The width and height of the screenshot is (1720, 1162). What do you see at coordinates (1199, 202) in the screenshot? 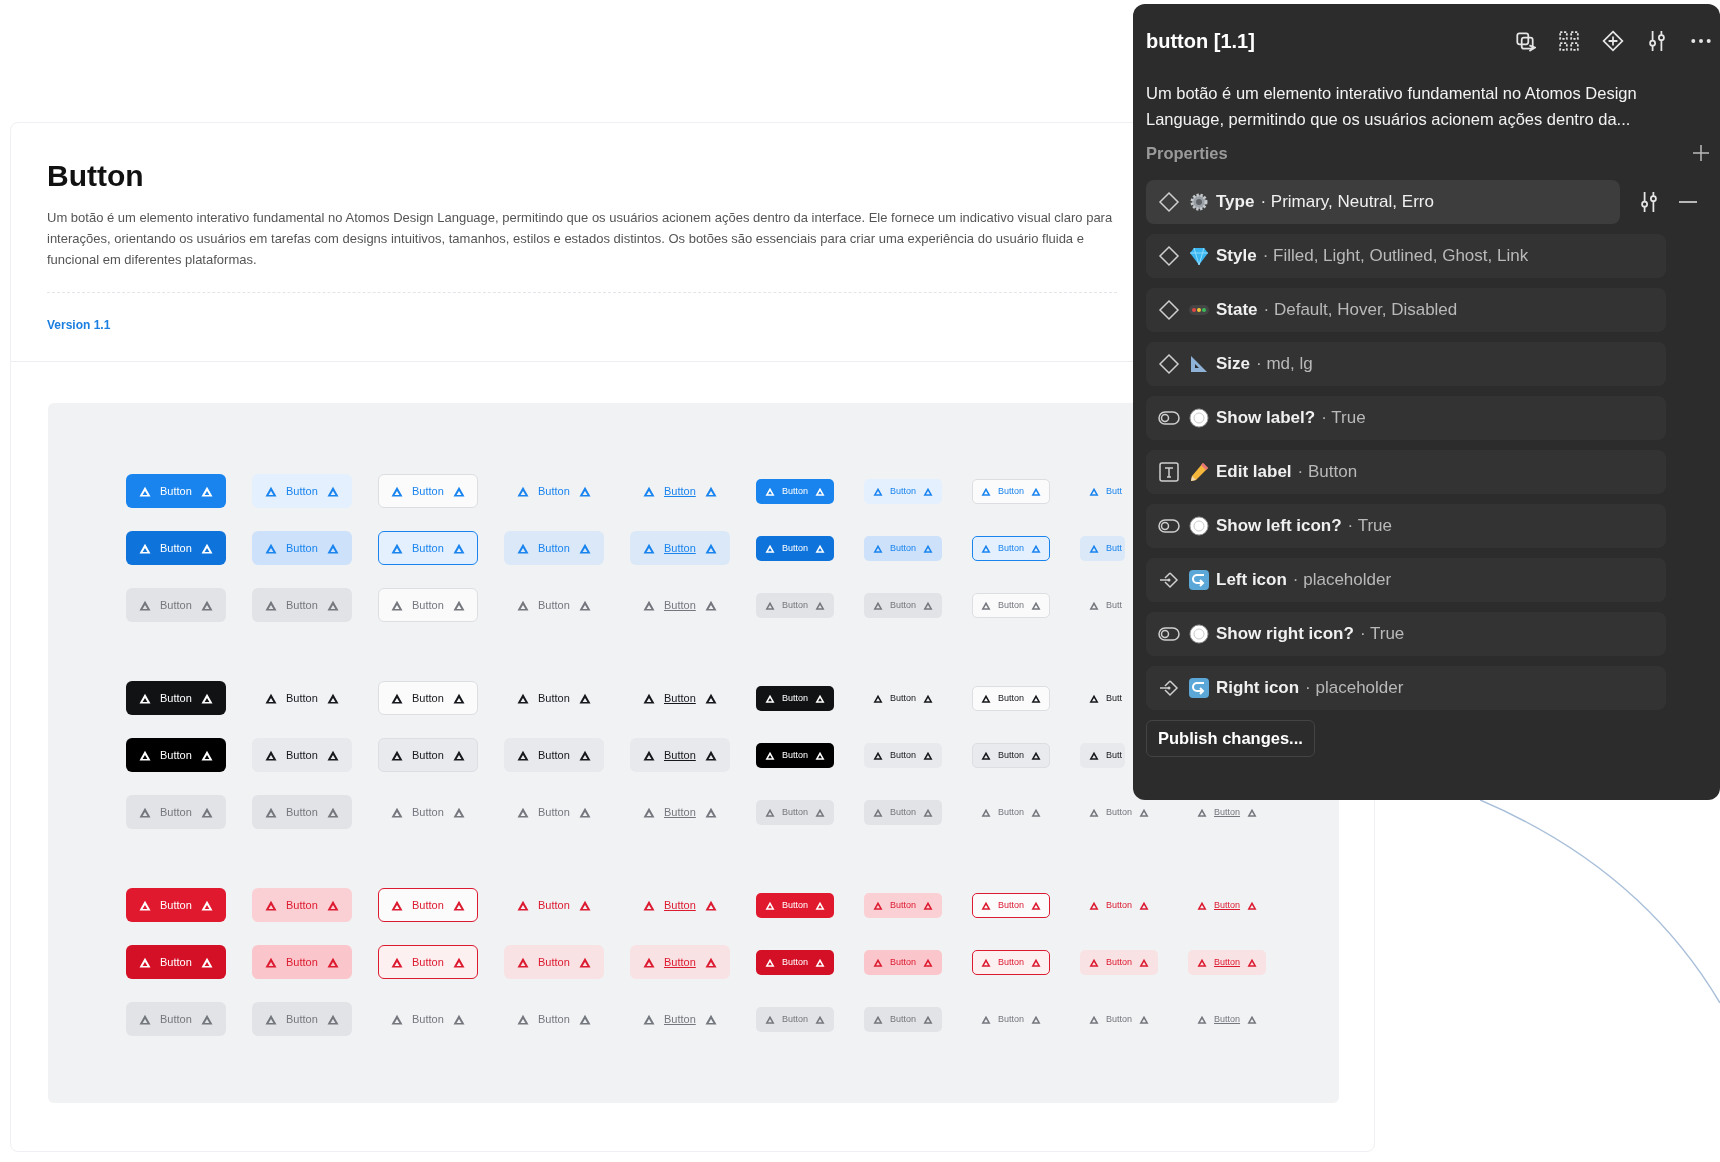
I see `gear-icon` at bounding box center [1199, 202].